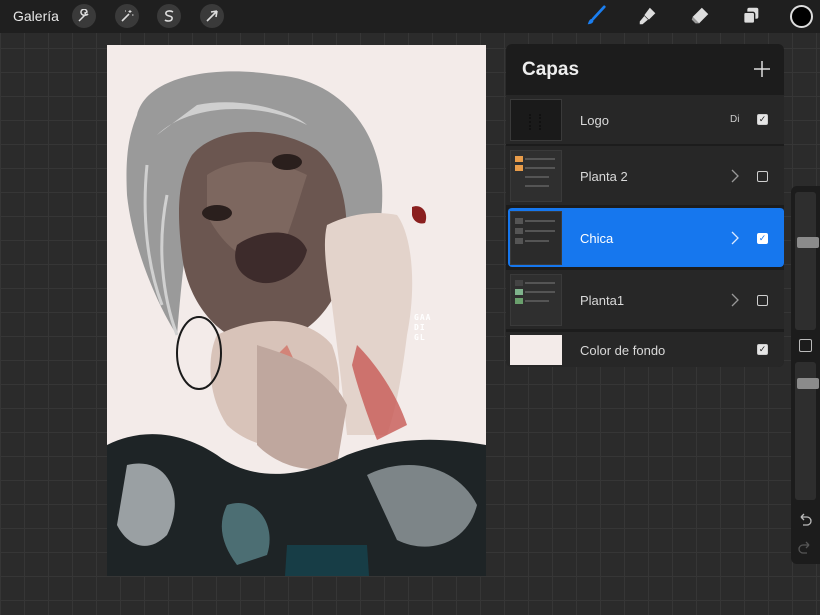 The image size is (820, 615). What do you see at coordinates (536, 350) in the screenshot?
I see `background-color-swatch` at bounding box center [536, 350].